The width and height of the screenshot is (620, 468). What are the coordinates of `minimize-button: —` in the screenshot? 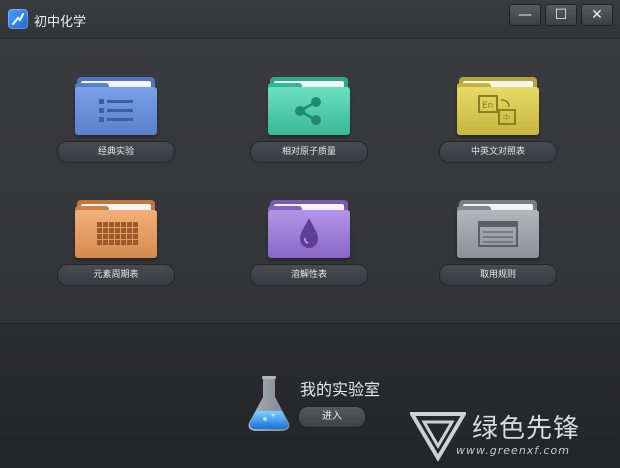 It's located at (525, 15).